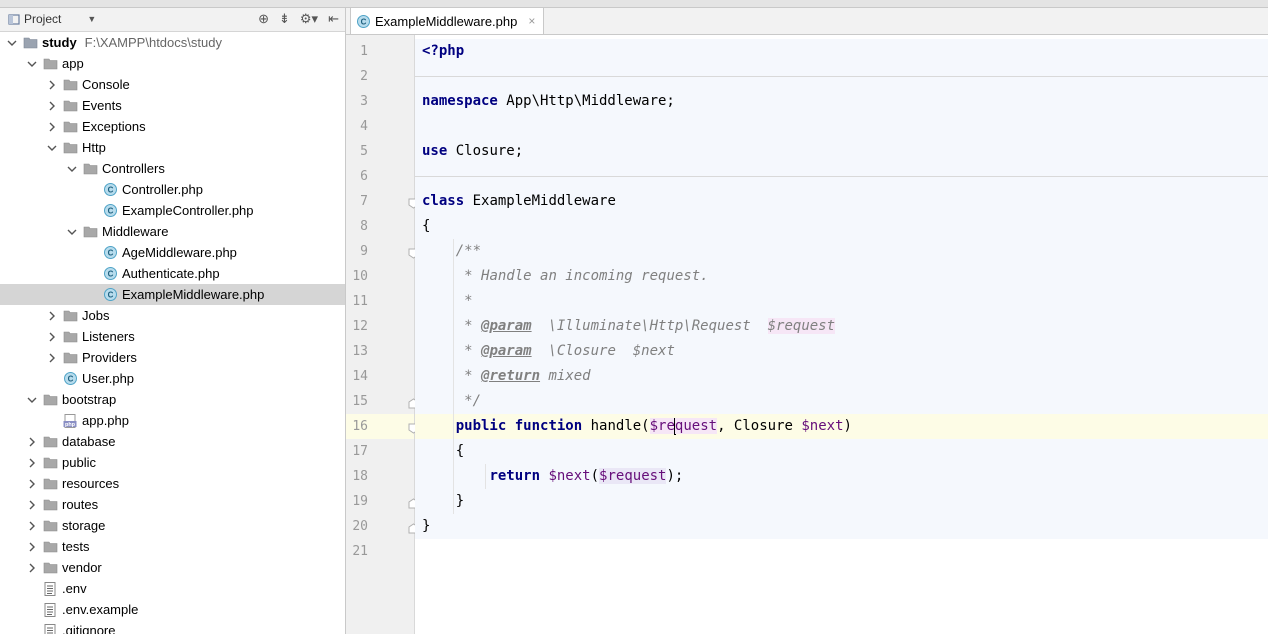 This screenshot has width=1268, height=634. I want to click on tree-item: php app.php, so click(172, 420).